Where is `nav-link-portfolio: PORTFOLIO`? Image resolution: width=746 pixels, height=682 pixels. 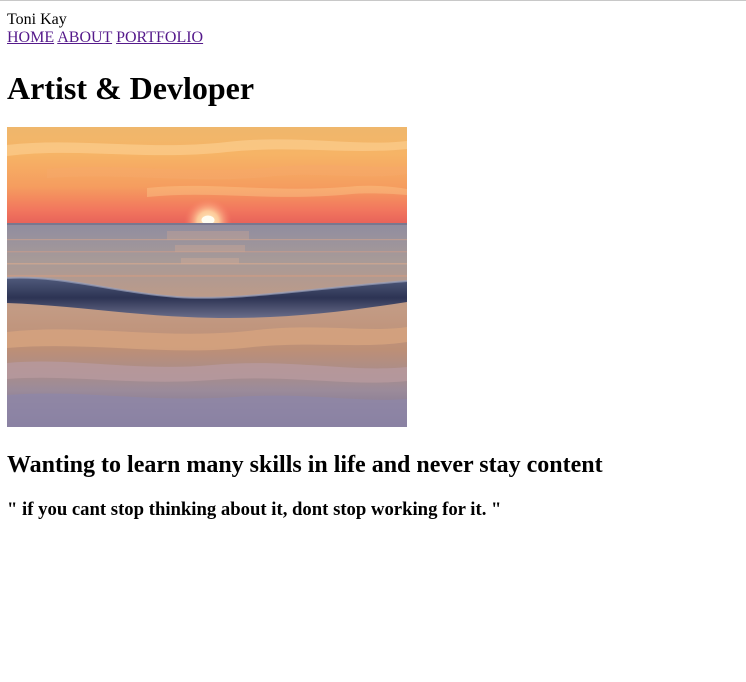
nav-link-portfolio: PORTFOLIO is located at coordinates (159, 37).